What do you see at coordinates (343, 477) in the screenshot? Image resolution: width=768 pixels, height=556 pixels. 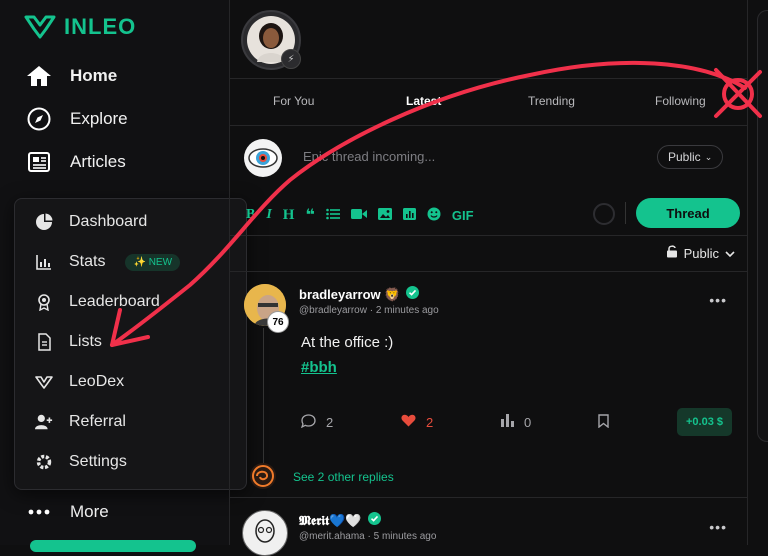 I see `see-replies-link: See 2 other replies` at bounding box center [343, 477].